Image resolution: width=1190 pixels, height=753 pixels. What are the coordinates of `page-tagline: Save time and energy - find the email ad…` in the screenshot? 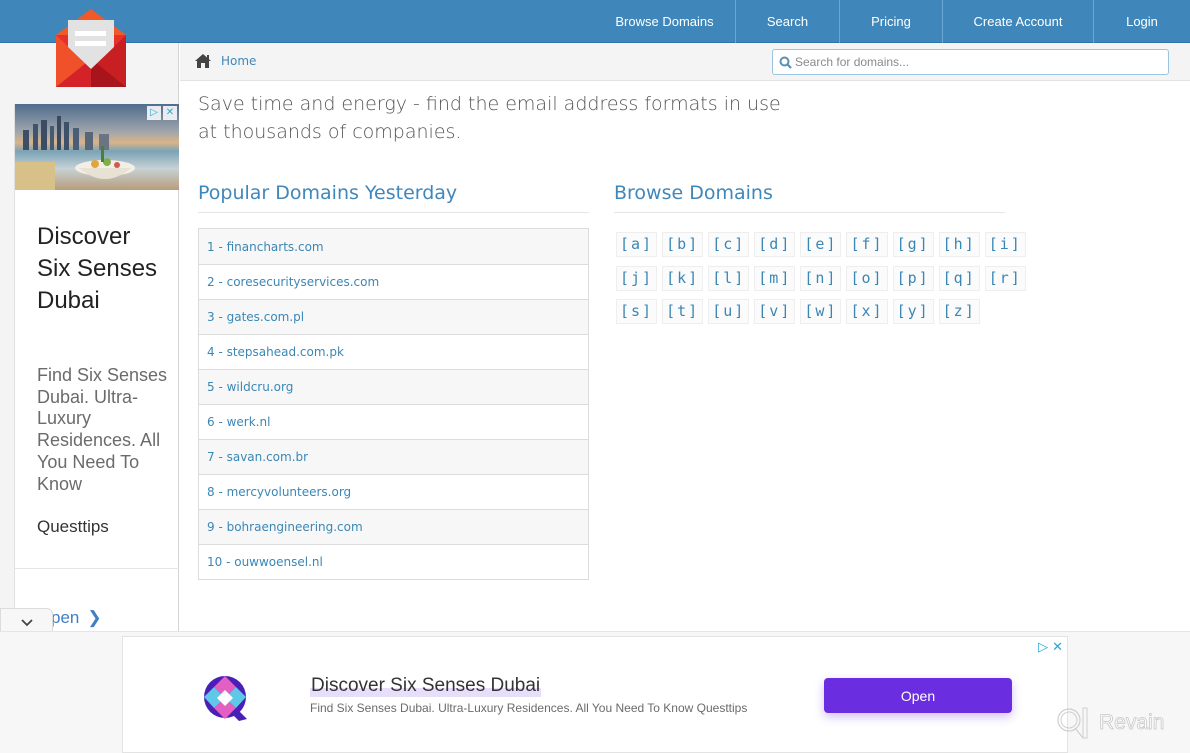 It's located at (489, 118).